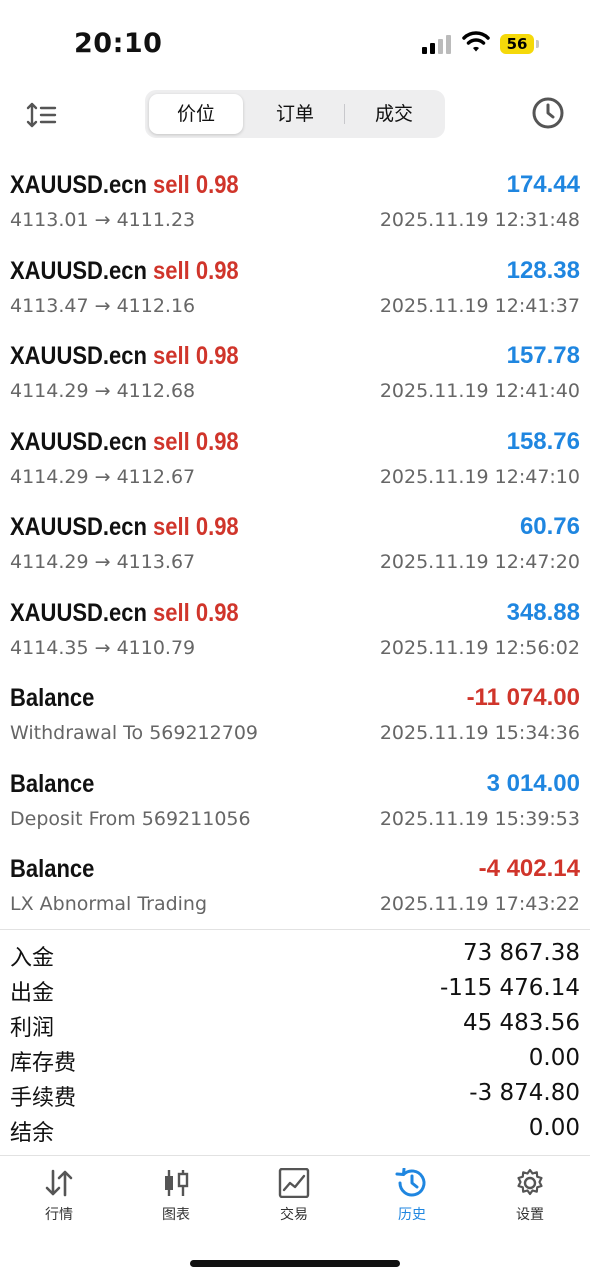 This screenshot has height=1281, width=590. Describe the element at coordinates (523, 697) in the screenshot. I see `deal-amount: -11 074.00` at that location.